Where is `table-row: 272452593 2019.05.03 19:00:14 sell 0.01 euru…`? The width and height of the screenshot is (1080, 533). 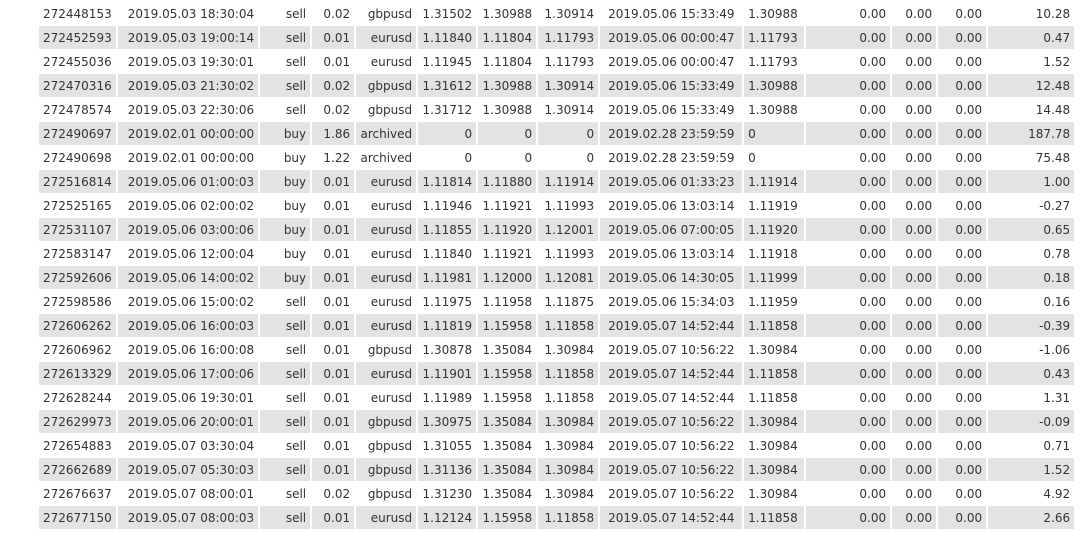 table-row: 272452593 2019.05.03 19:00:14 sell 0.01 euru… is located at coordinates (557, 37).